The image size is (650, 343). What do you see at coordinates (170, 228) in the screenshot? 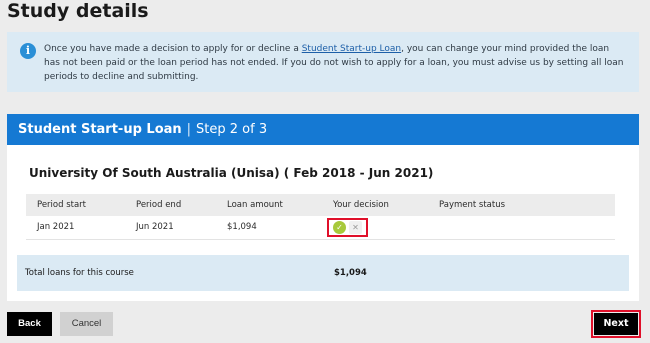
I see `cell-period-end: Jun 2021` at bounding box center [170, 228].